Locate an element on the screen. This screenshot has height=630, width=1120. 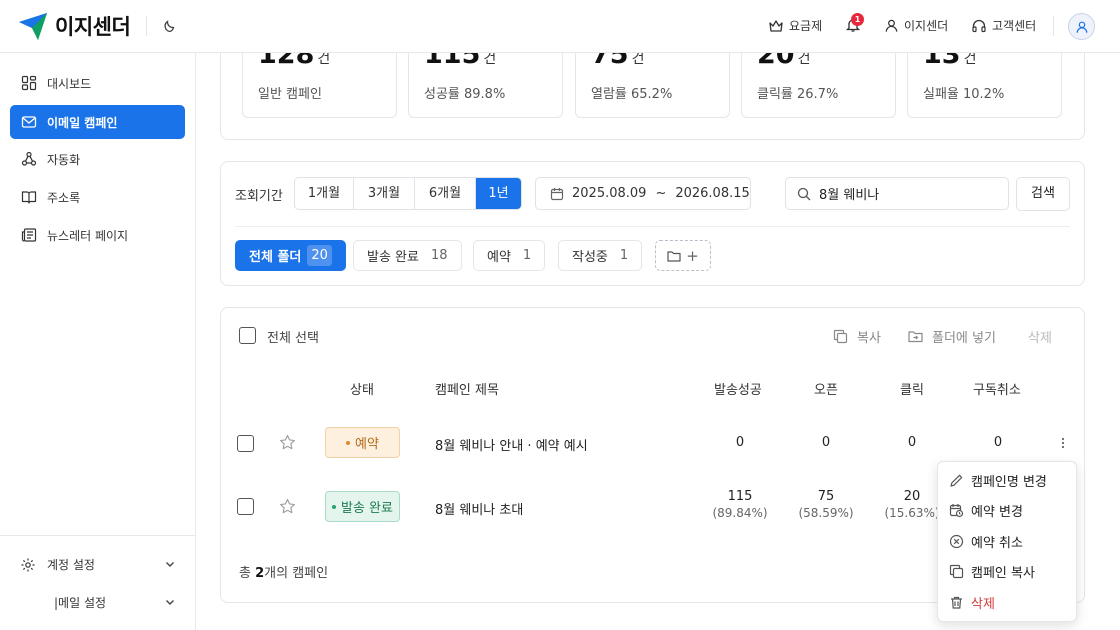
cell-click: 0 is located at coordinates (912, 442).